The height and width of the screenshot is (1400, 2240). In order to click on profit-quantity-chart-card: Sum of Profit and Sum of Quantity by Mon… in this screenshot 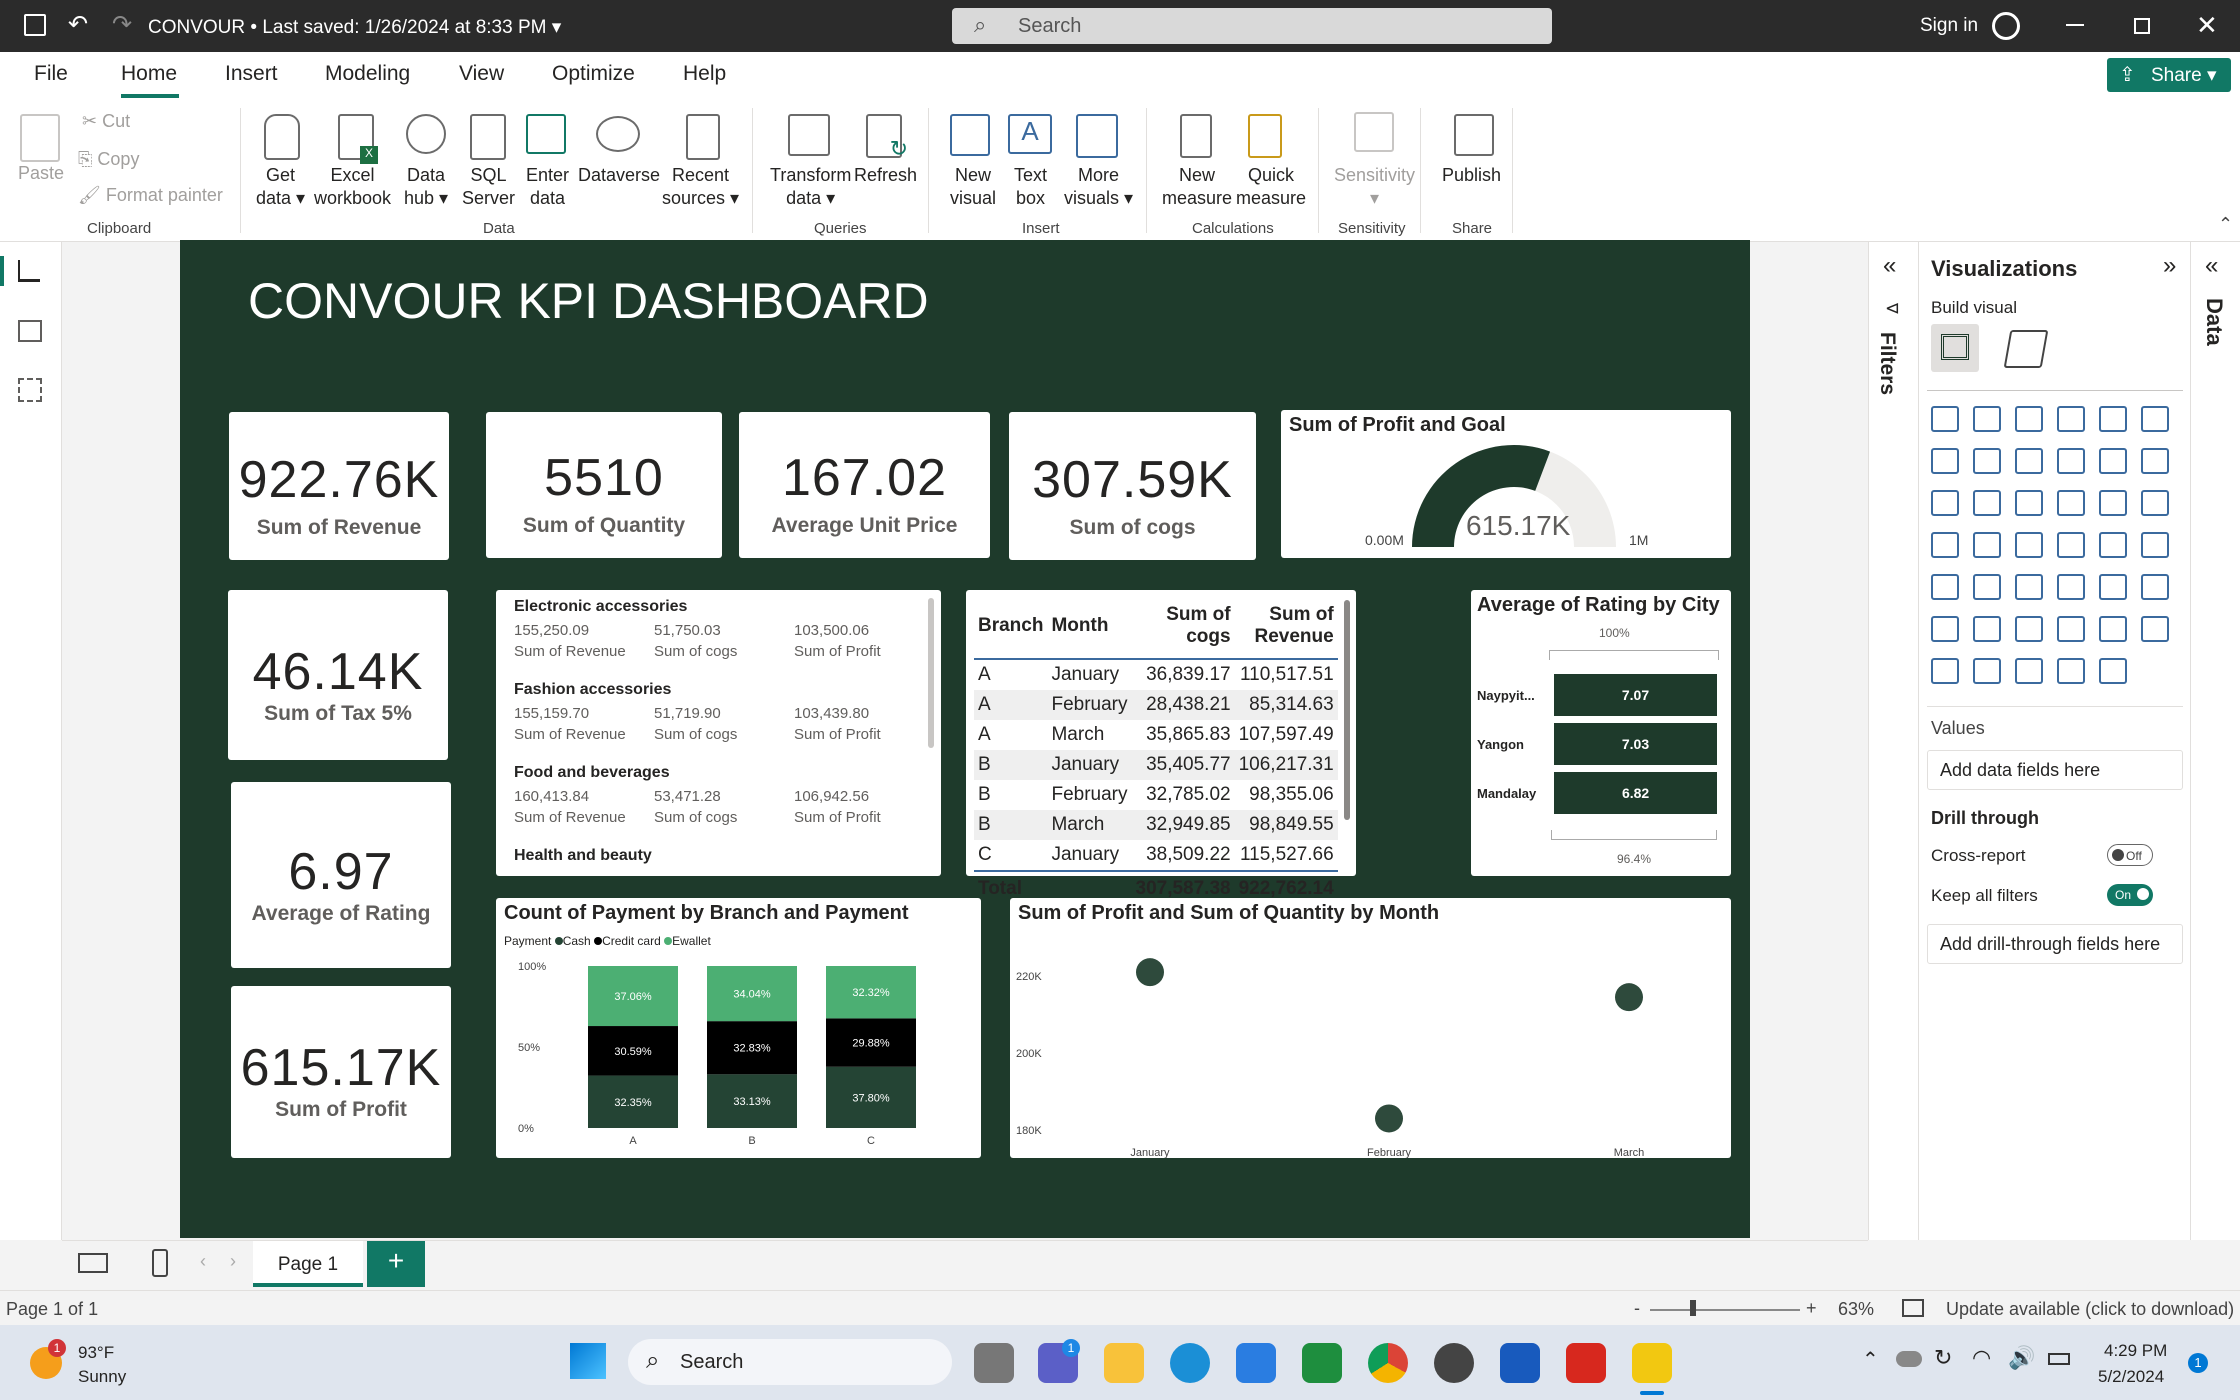, I will do `click(1370, 1028)`.